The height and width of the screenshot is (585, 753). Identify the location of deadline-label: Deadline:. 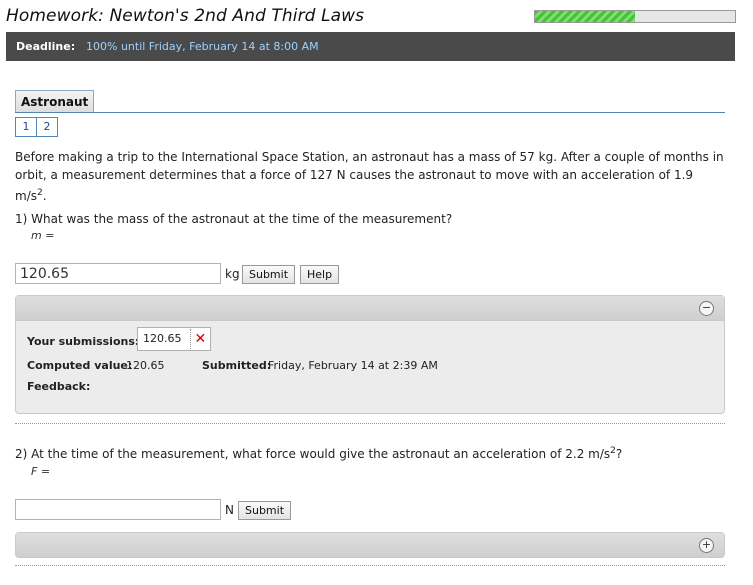
(46, 46).